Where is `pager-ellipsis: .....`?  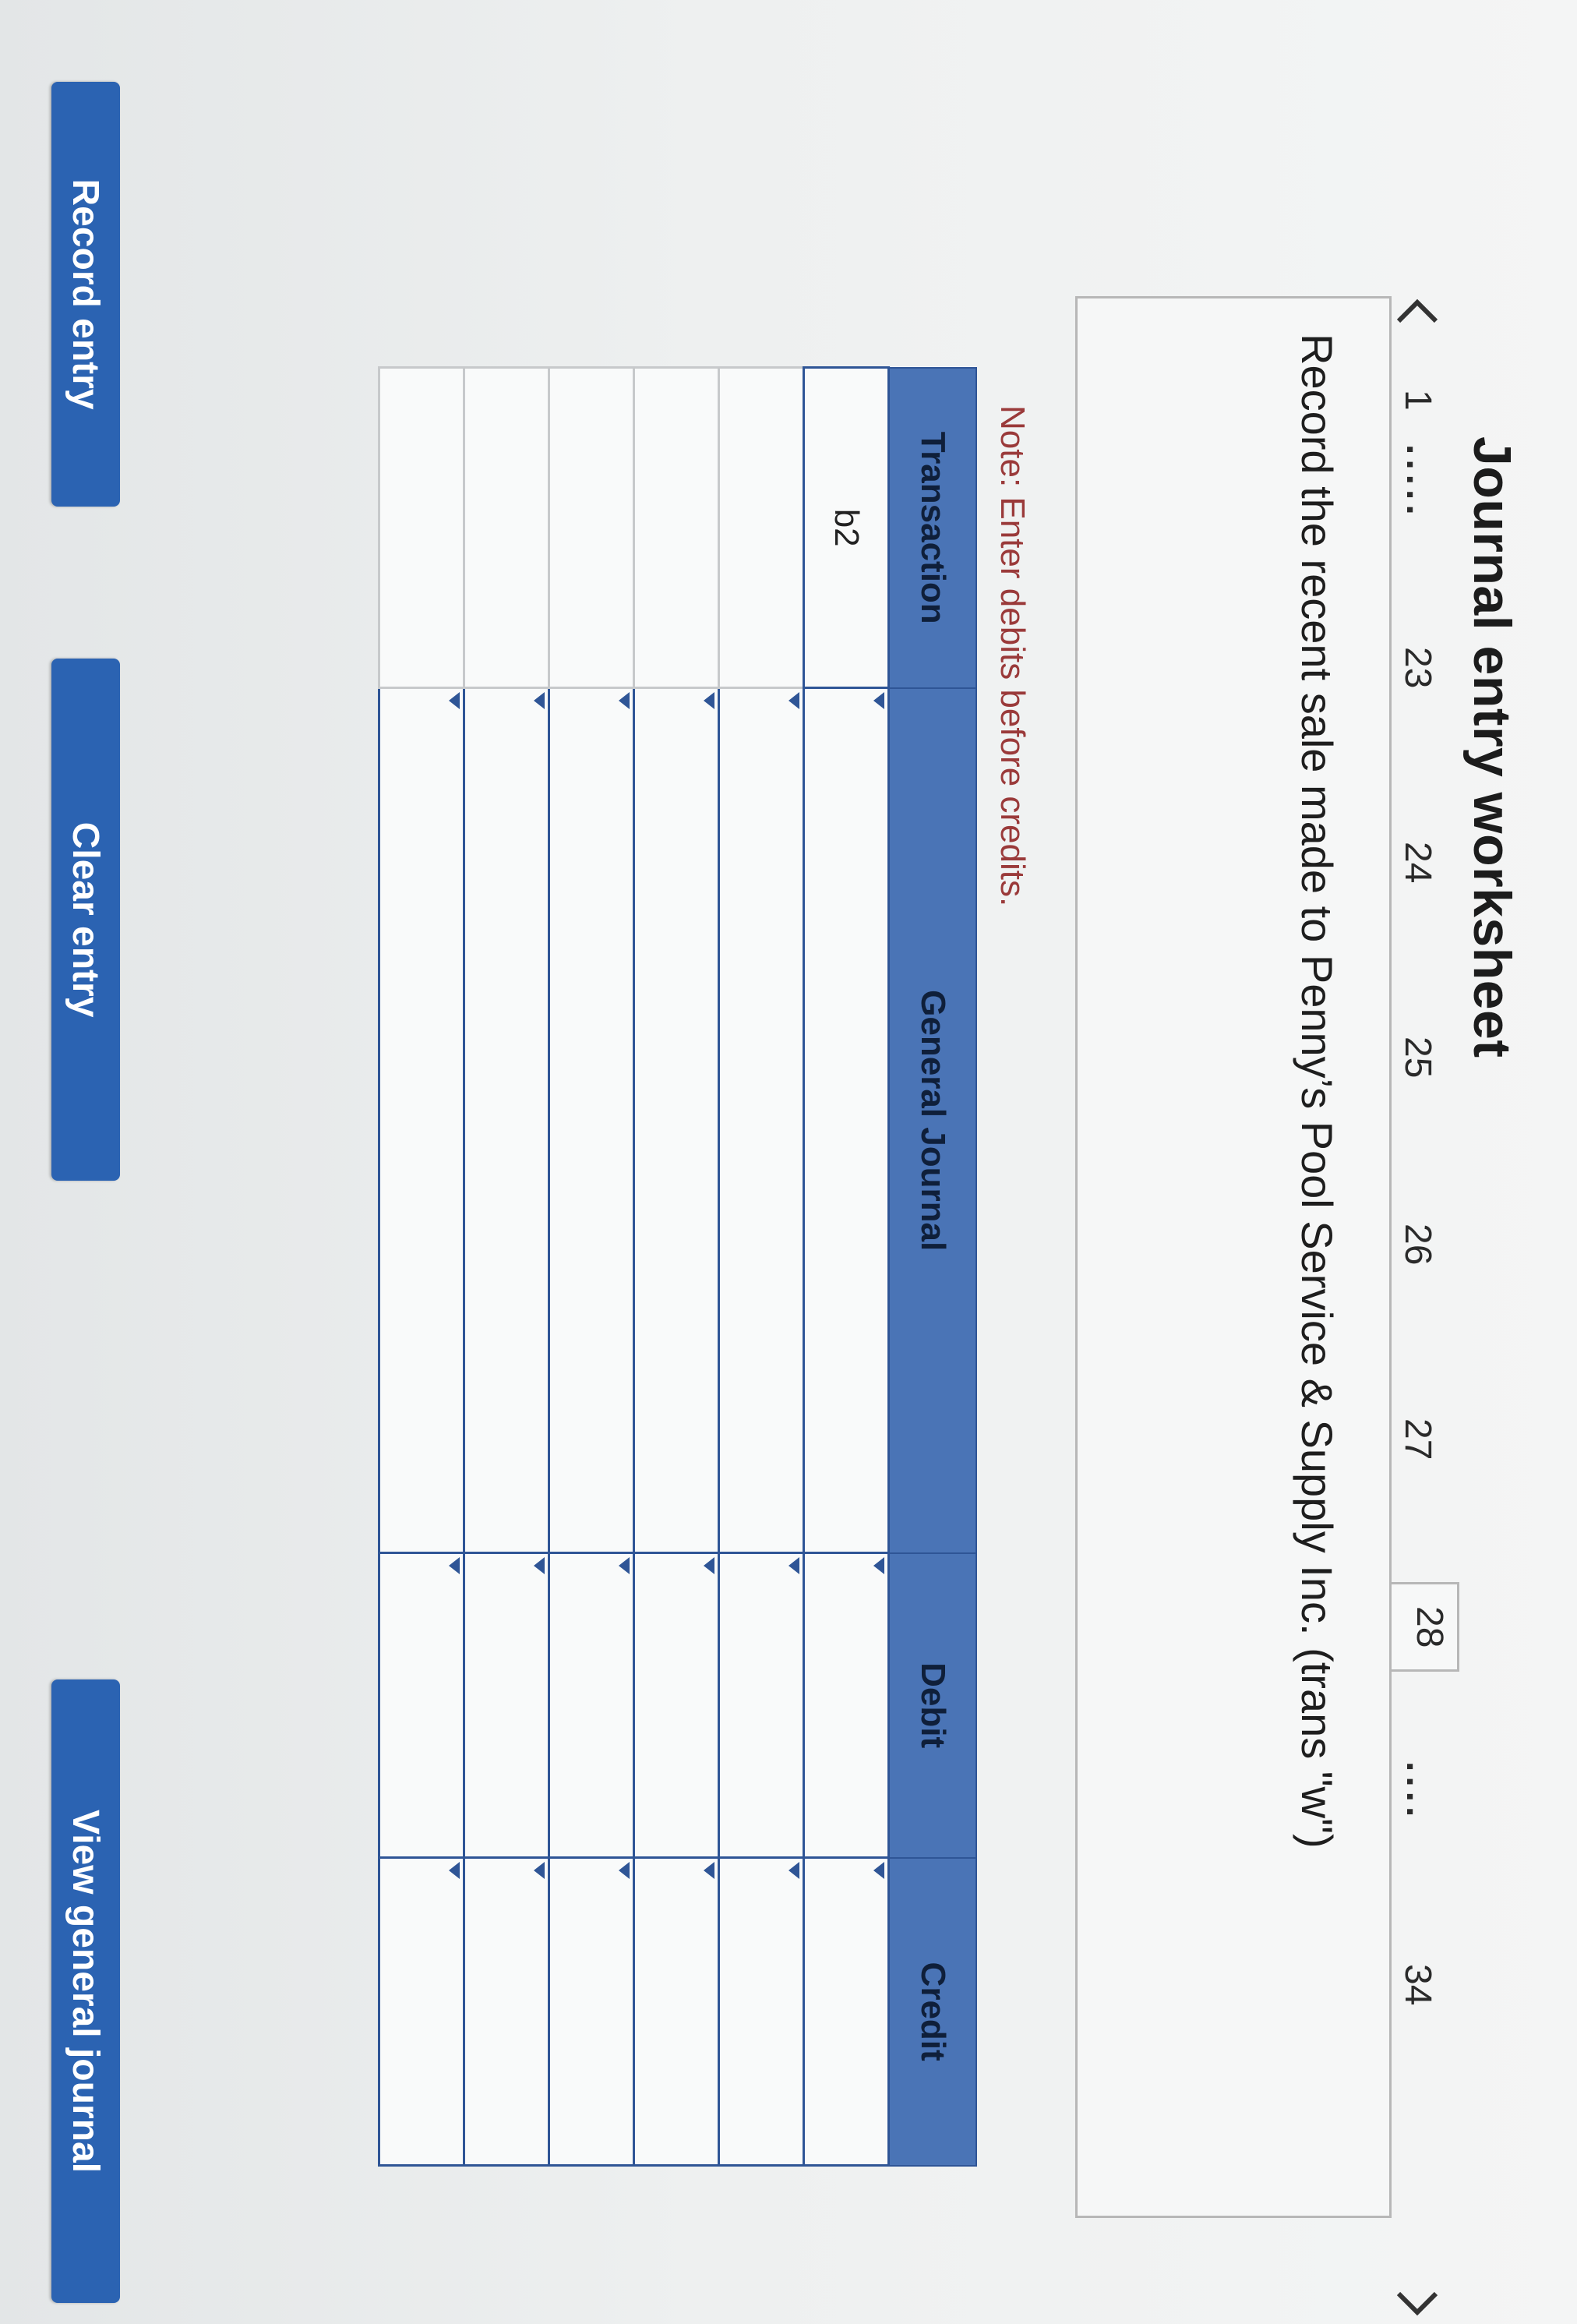 pager-ellipsis: ..... is located at coordinates (1419, 482).